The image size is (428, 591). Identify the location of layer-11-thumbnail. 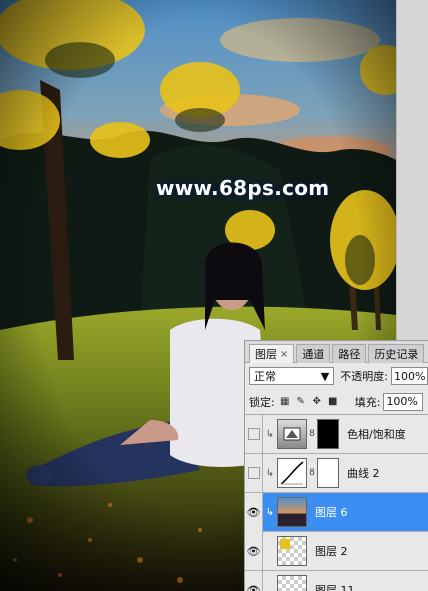
(292, 583).